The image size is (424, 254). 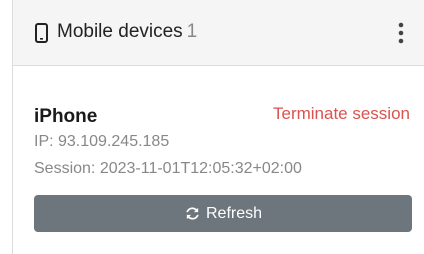 What do you see at coordinates (341, 114) in the screenshot?
I see `terminate-session-link: Terminate session` at bounding box center [341, 114].